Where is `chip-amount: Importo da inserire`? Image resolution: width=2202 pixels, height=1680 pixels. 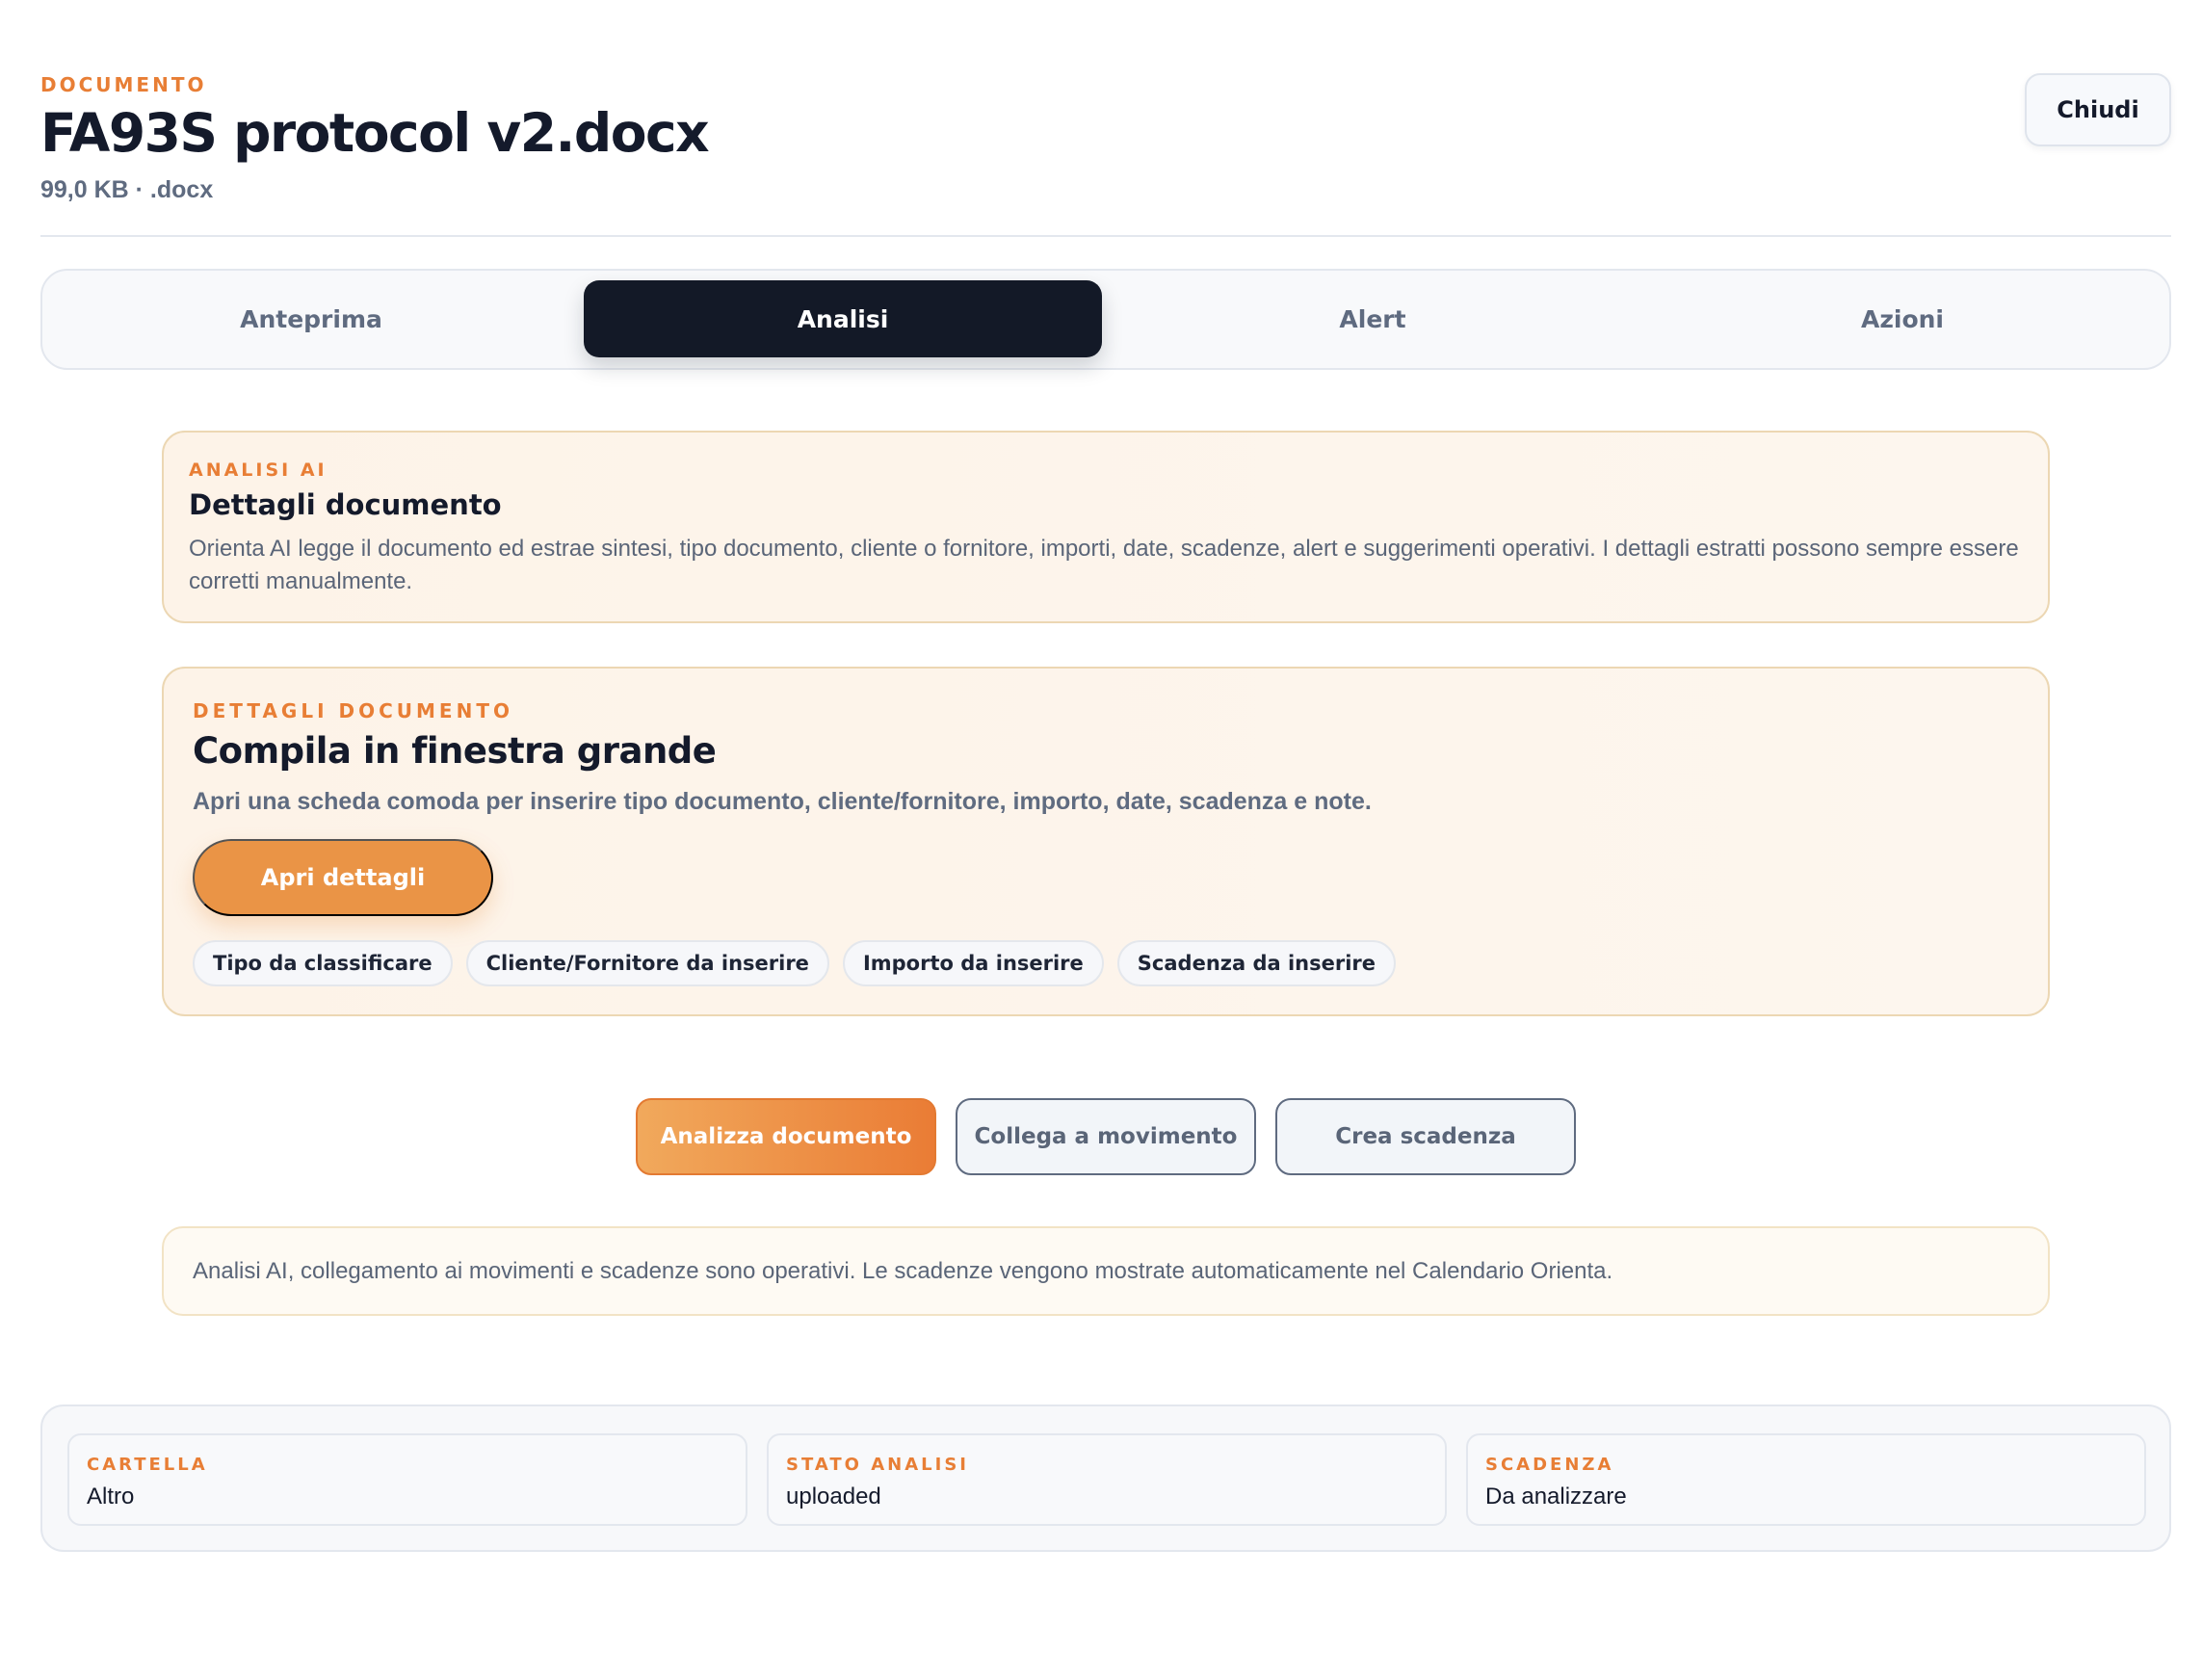
chip-amount: Importo da inserire is located at coordinates (973, 963).